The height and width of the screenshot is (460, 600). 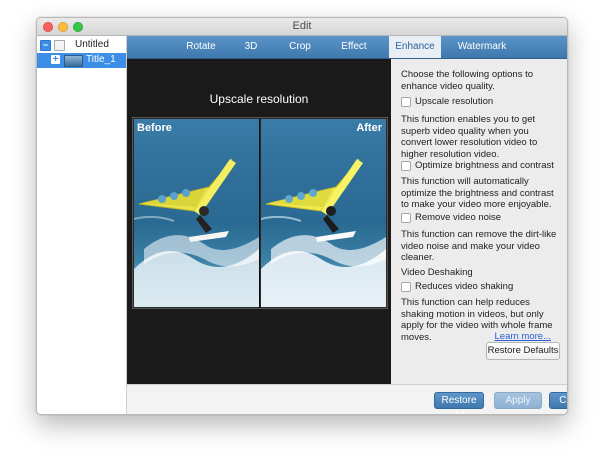 What do you see at coordinates (482, 47) in the screenshot?
I see `tab-watermark: Watermark` at bounding box center [482, 47].